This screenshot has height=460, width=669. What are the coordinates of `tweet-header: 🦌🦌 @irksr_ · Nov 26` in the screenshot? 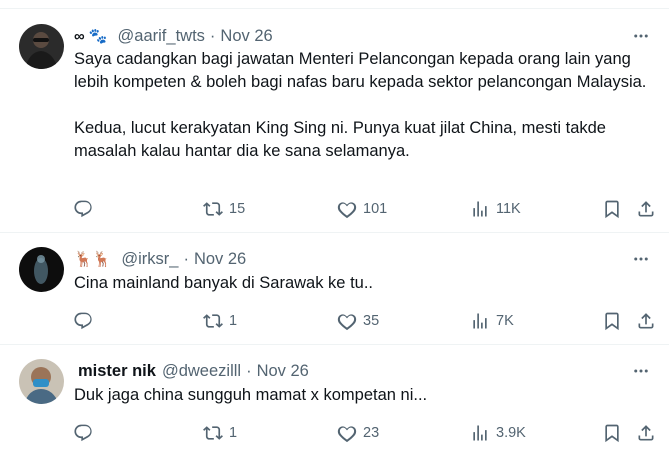 It's located at (160, 259).